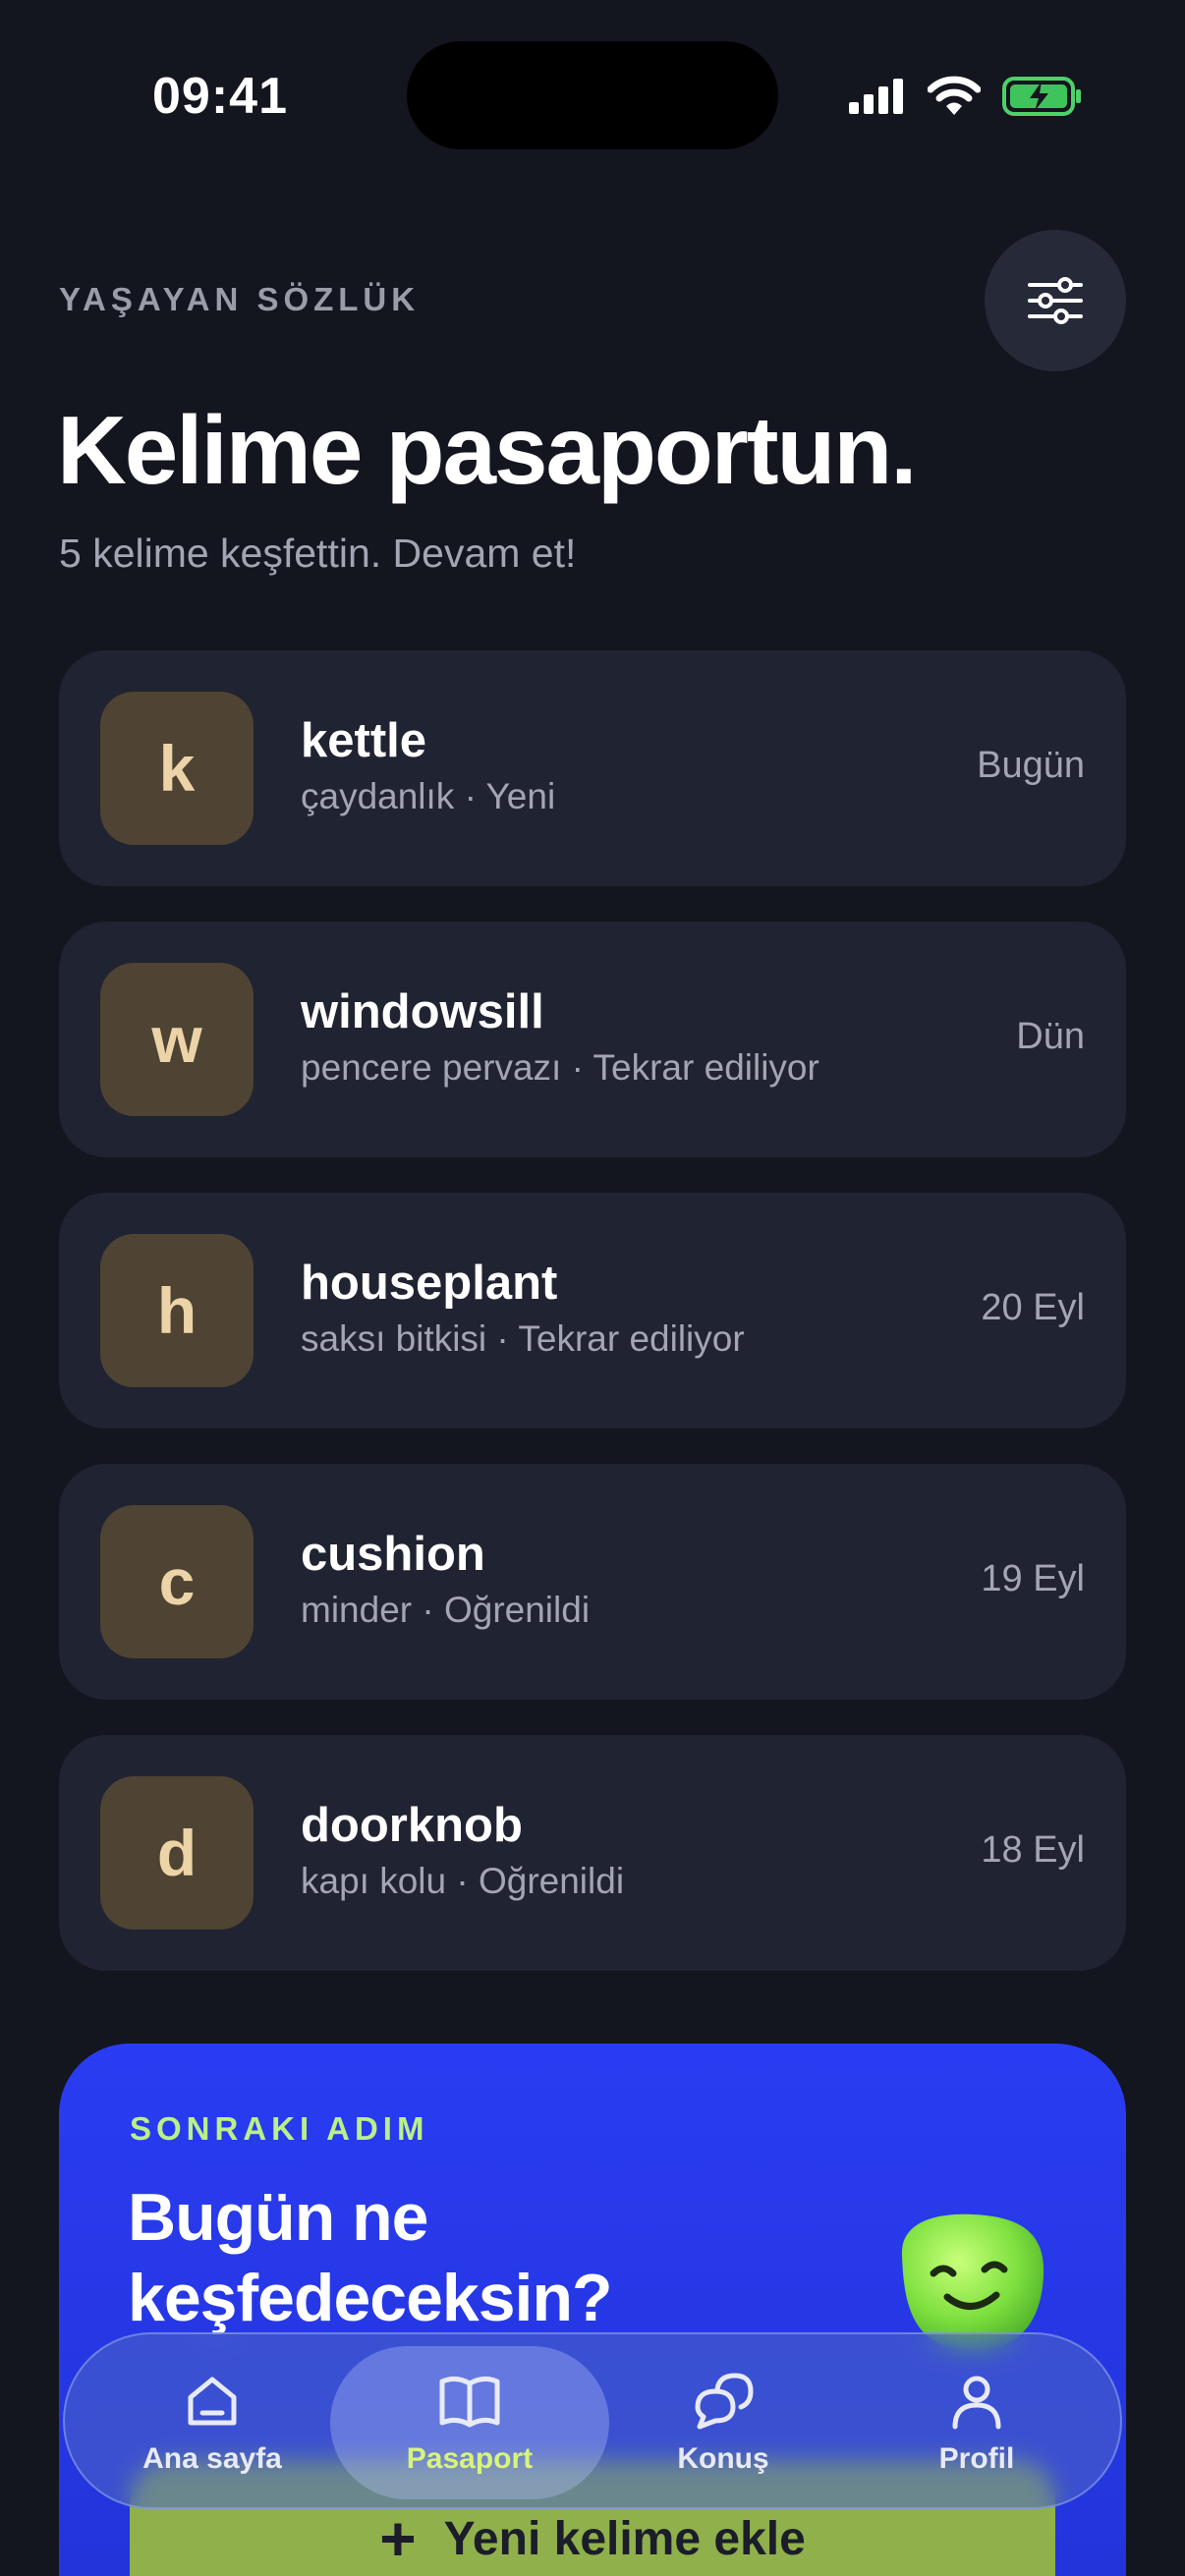 The height and width of the screenshot is (2576, 1185). What do you see at coordinates (592, 768) in the screenshot?
I see `word-card: k kettle çaydanlık · Yeni Bugün` at bounding box center [592, 768].